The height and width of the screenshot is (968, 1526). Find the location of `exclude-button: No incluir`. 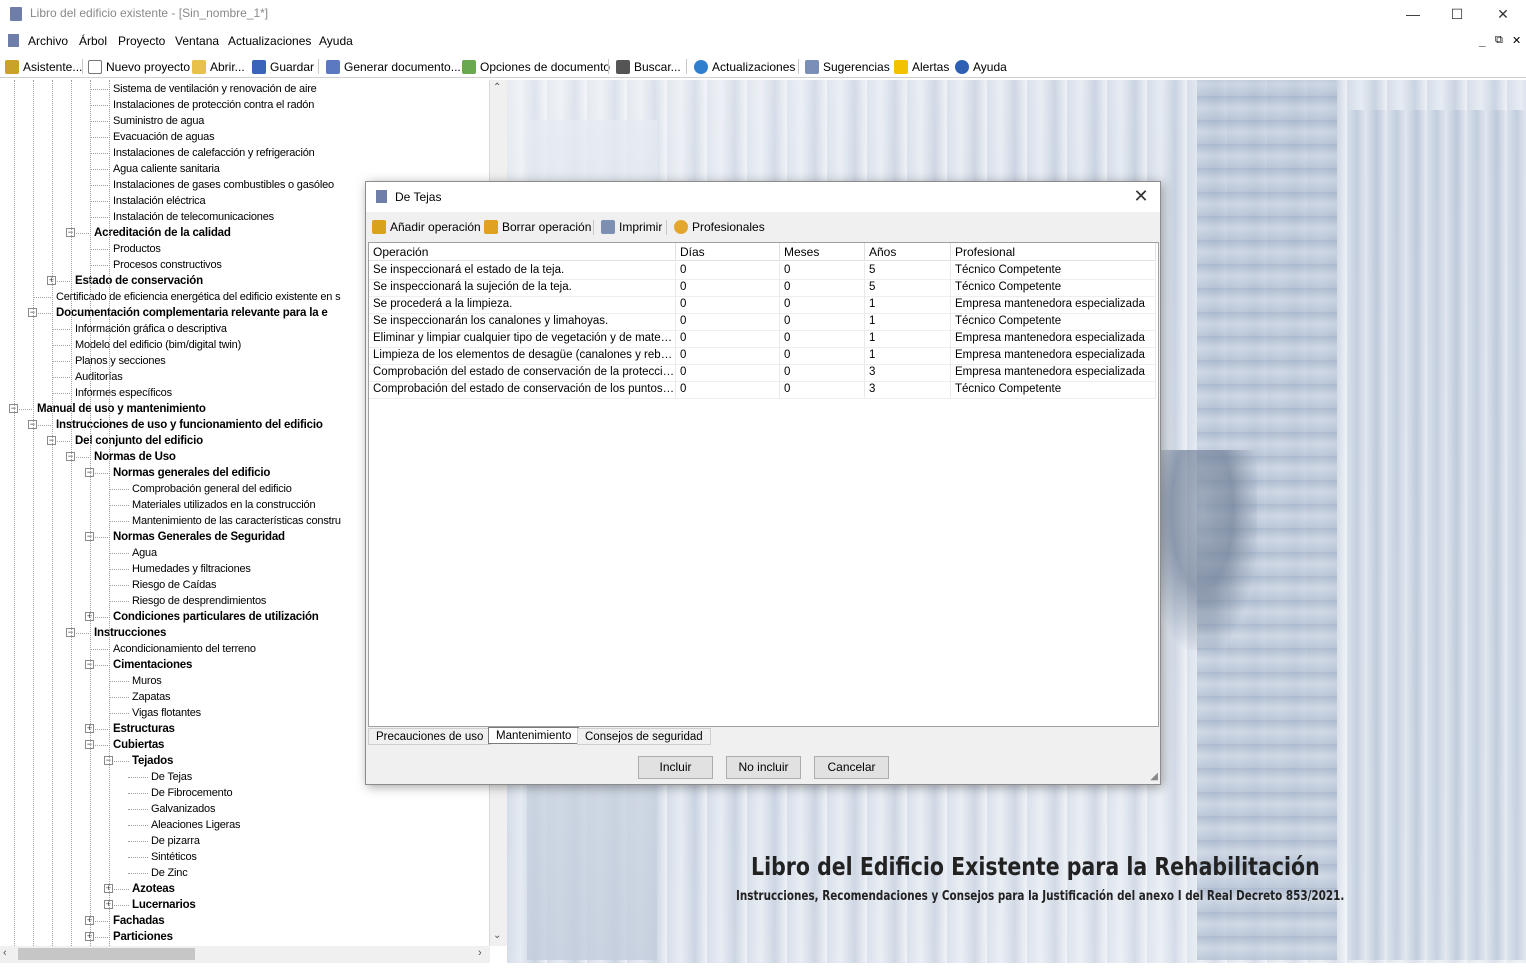

exclude-button: No incluir is located at coordinates (763, 767).